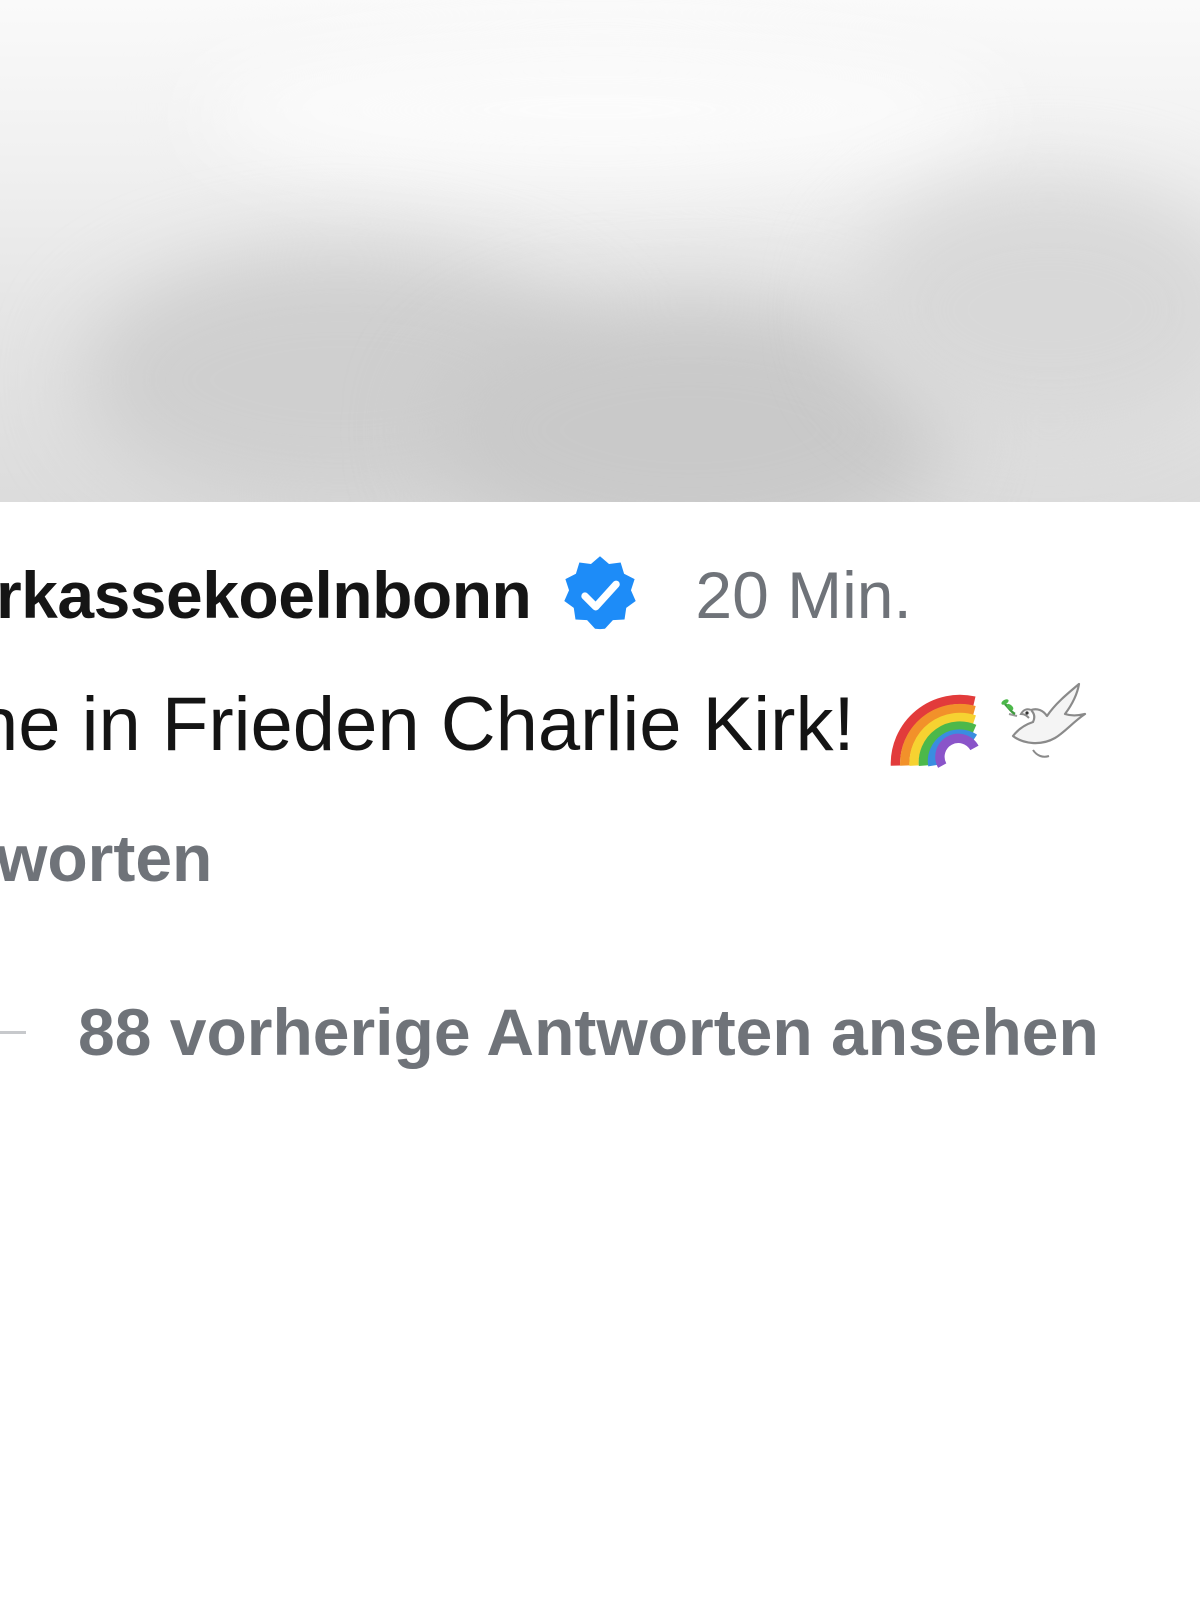 Image resolution: width=1200 pixels, height=1600 pixels. What do you see at coordinates (266, 595) in the screenshot?
I see `comment-username: rkassekoelnbonn` at bounding box center [266, 595].